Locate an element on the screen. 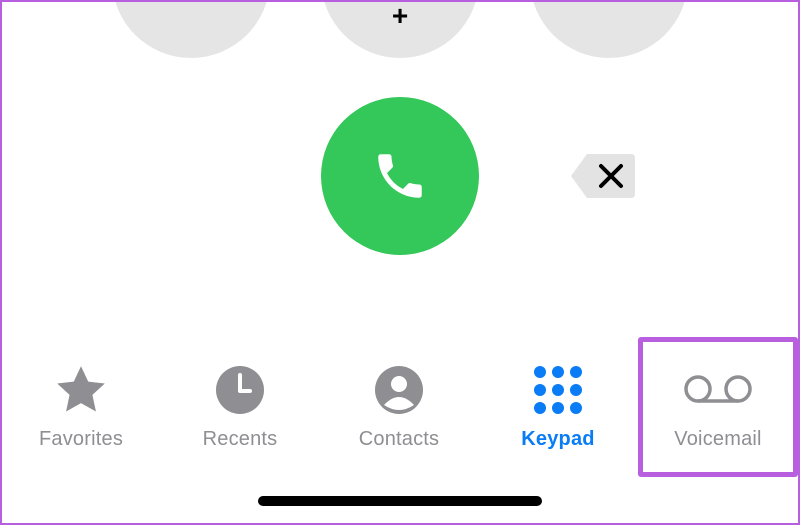 The width and height of the screenshot is (800, 525). call-button is located at coordinates (400, 176).